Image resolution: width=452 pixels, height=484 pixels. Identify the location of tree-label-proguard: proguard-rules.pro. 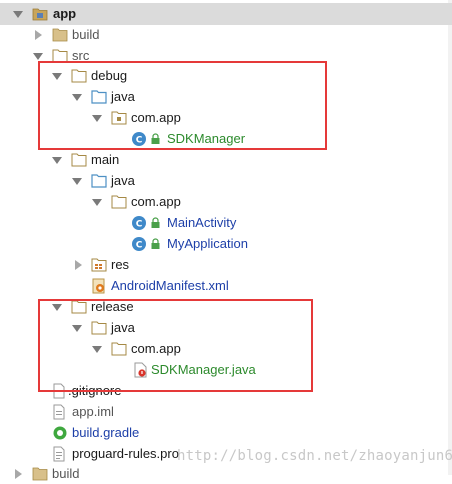
(125, 453).